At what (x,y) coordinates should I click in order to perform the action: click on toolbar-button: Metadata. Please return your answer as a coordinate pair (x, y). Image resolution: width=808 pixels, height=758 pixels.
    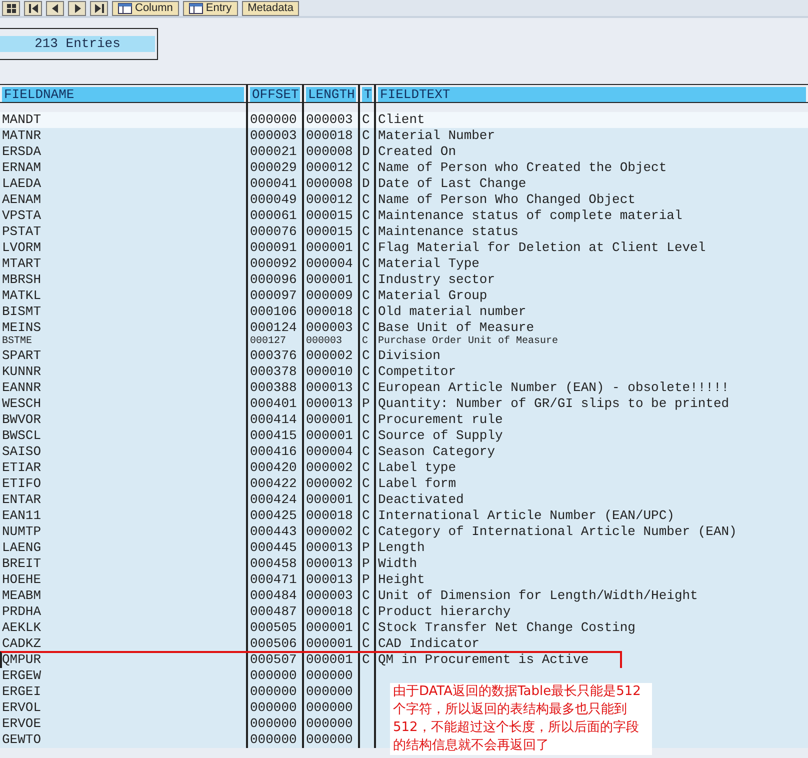
    Looking at the image, I should click on (271, 8).